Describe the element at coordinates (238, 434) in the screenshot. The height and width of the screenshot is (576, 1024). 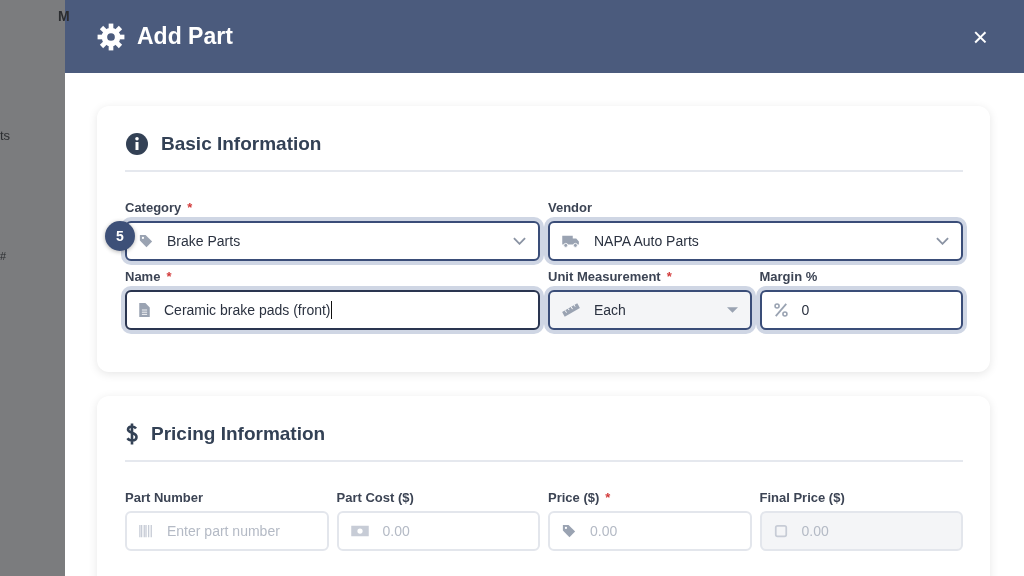
I see `section-title: Pricing Information` at that location.